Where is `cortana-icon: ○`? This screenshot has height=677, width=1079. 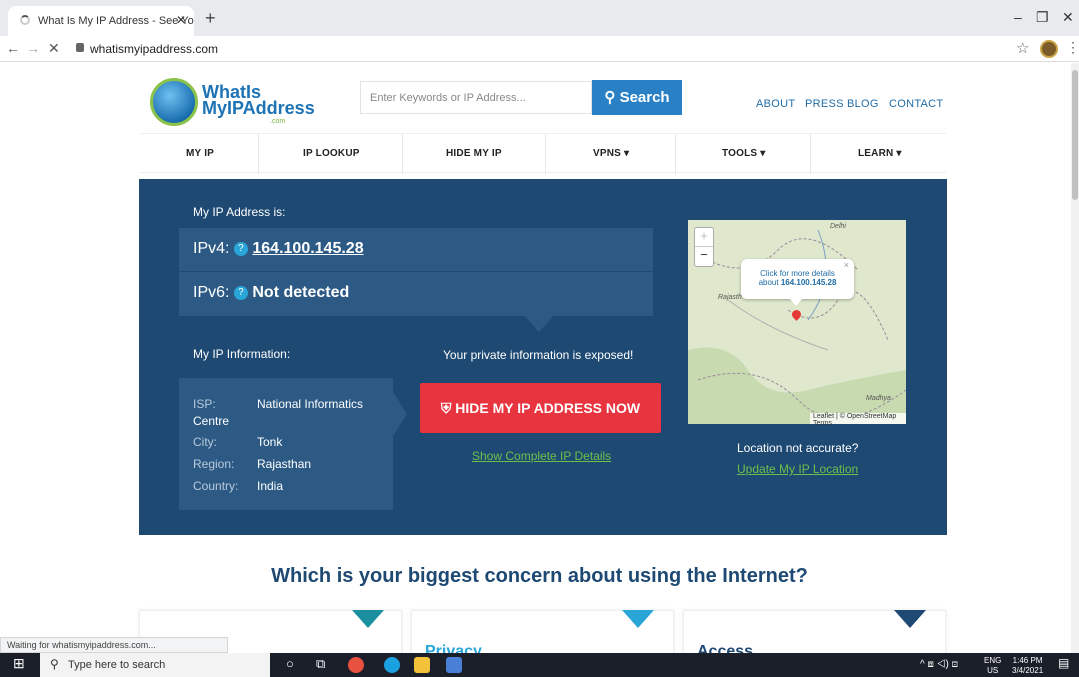 cortana-icon: ○ is located at coordinates (290, 663).